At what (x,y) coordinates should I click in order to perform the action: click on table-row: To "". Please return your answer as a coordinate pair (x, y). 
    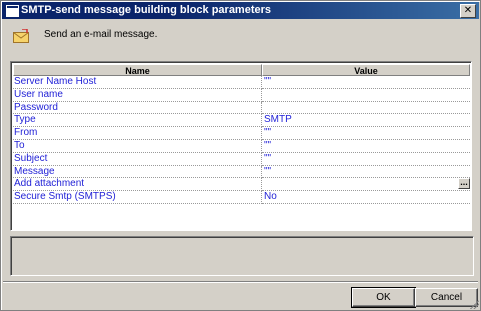
    Looking at the image, I should click on (241, 146).